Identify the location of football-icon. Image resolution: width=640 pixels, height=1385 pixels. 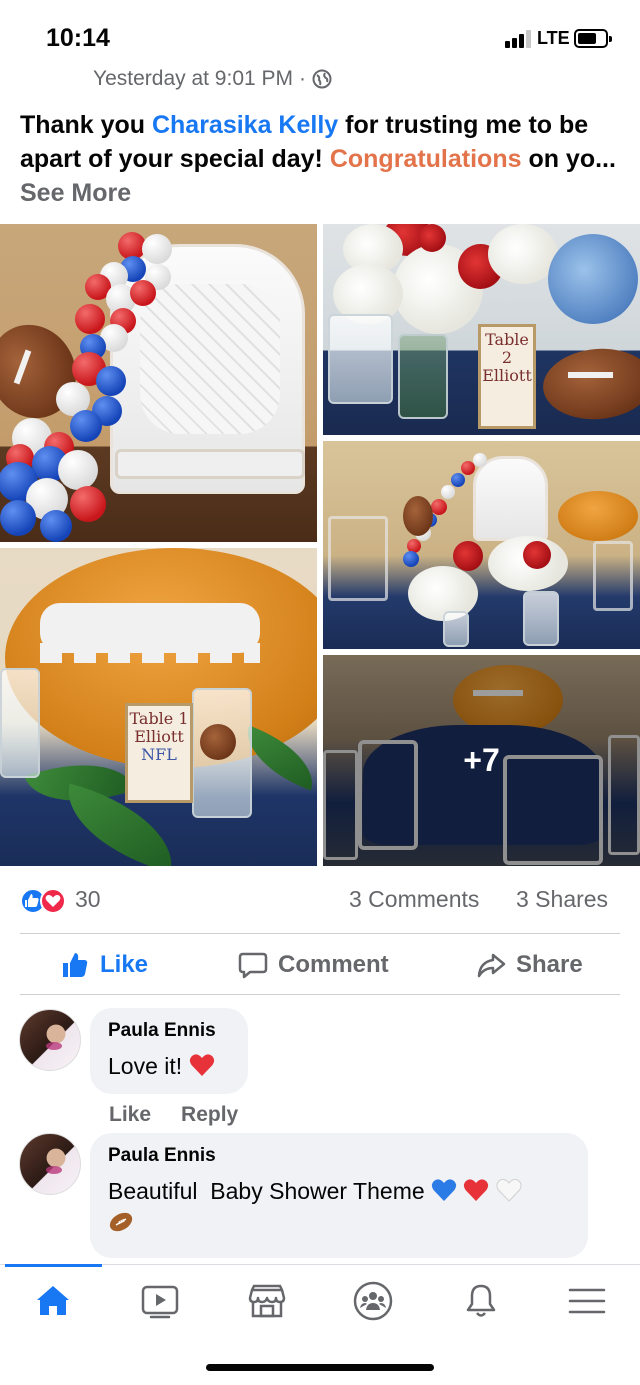
(121, 1222).